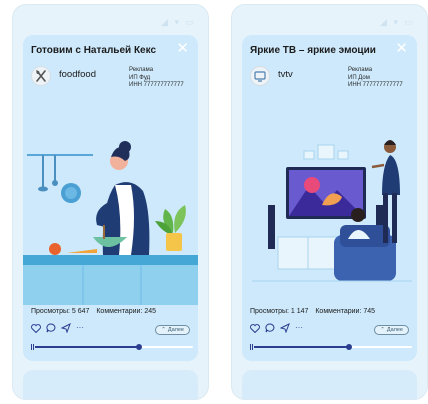 This screenshot has width=428, height=404. Describe the element at coordinates (156, 78) in the screenshot. I see `ad-info: Реклама ИП Фуд ИНН 777777777777` at that location.